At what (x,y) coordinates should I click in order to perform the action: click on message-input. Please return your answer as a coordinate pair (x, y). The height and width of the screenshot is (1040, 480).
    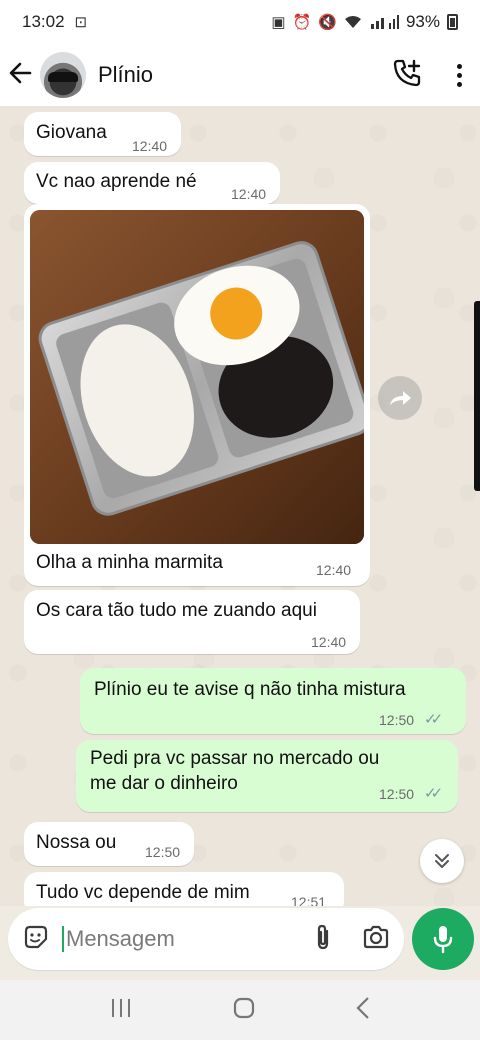
    Looking at the image, I should click on (172, 939).